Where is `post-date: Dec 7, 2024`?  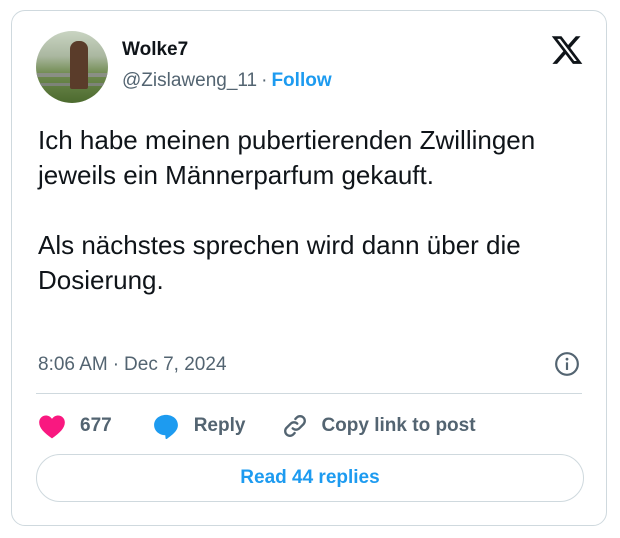 post-date: Dec 7, 2024 is located at coordinates (175, 364).